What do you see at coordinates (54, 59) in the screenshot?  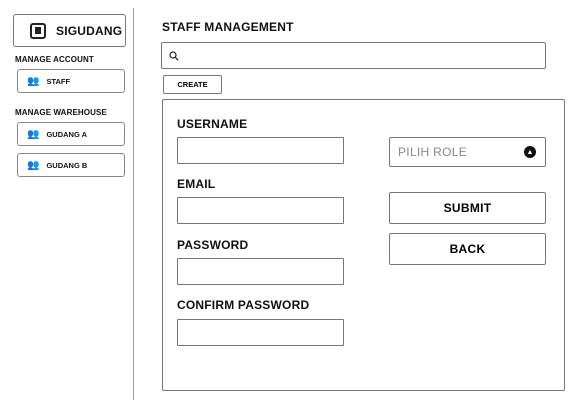 I see `section-label-manage-account: MANAGE ACCOUNT` at bounding box center [54, 59].